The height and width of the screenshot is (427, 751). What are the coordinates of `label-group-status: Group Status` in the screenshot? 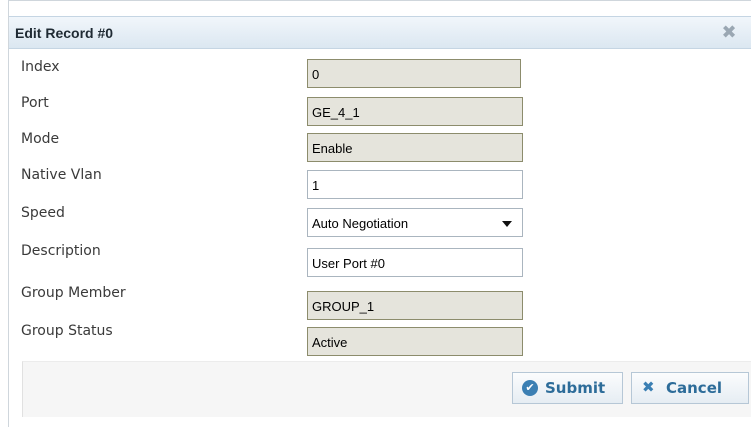 It's located at (67, 331).